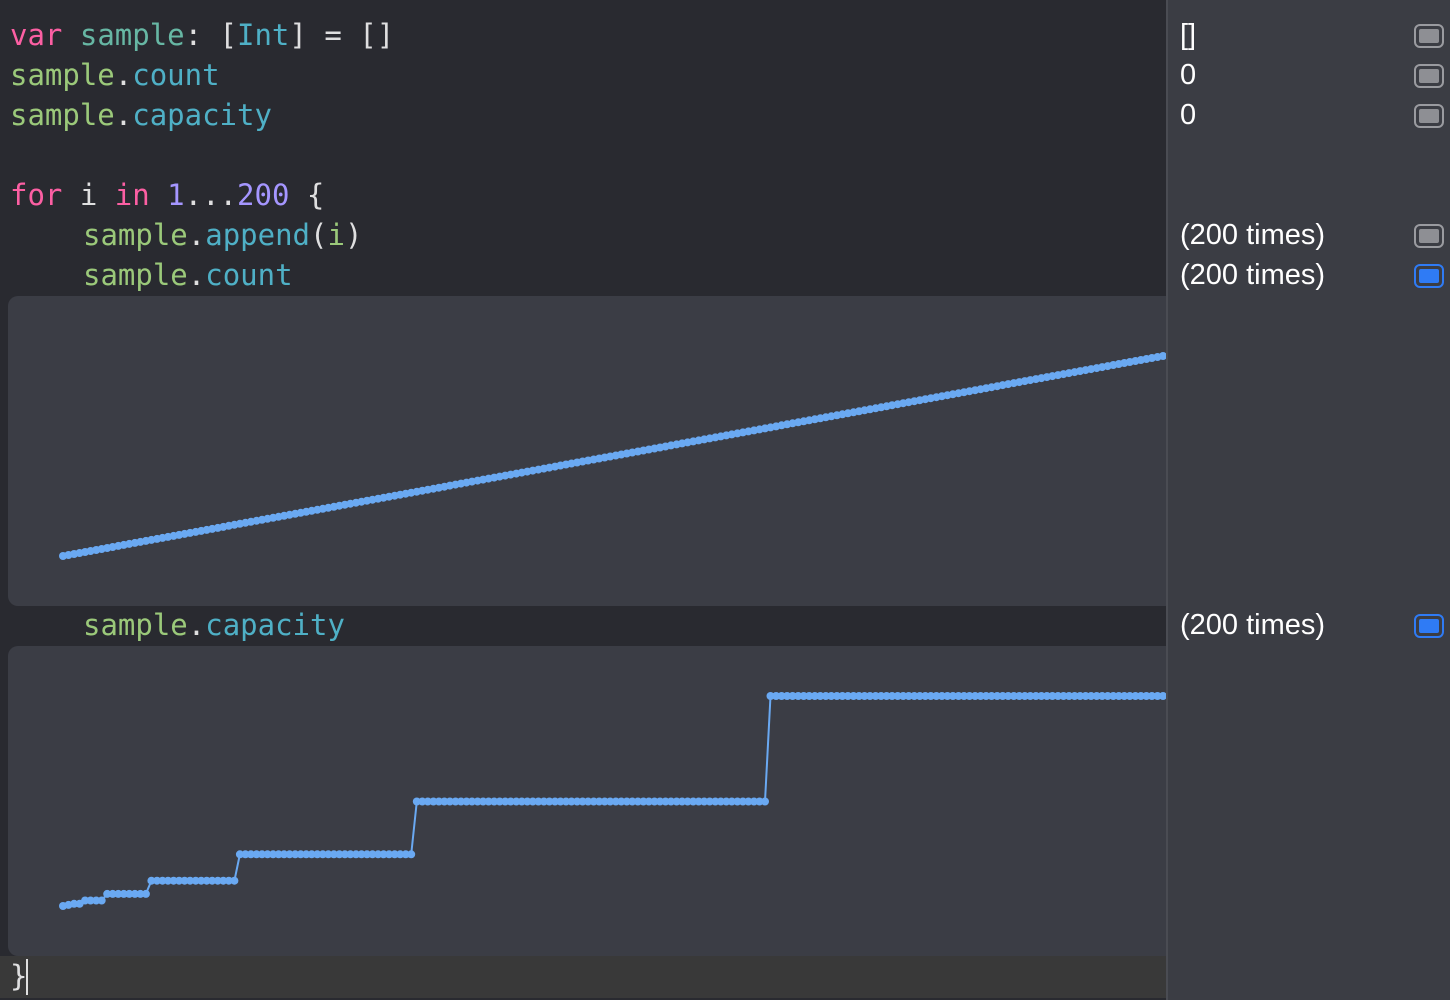  What do you see at coordinates (211, 35) in the screenshot?
I see `type-annotation-open: : [` at bounding box center [211, 35].